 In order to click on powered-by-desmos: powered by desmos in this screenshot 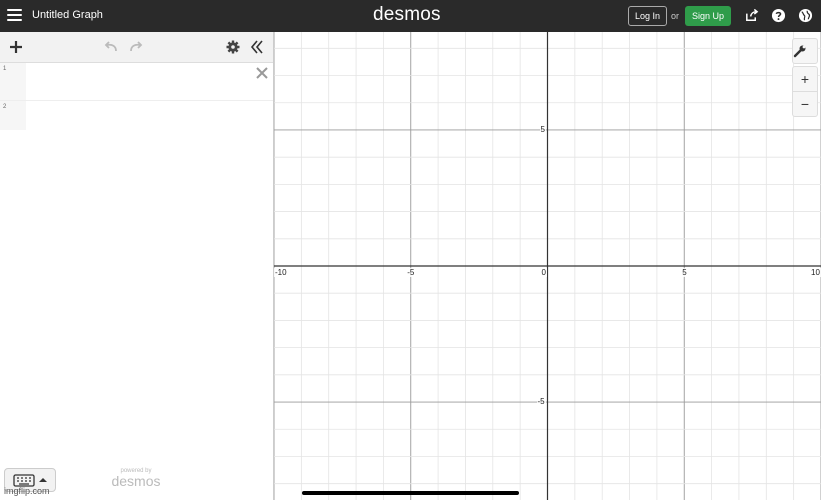, I will do `click(136, 478)`.